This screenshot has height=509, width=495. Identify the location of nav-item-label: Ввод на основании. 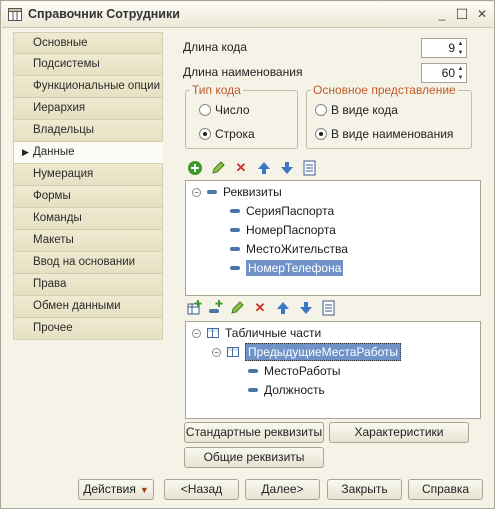
(84, 262).